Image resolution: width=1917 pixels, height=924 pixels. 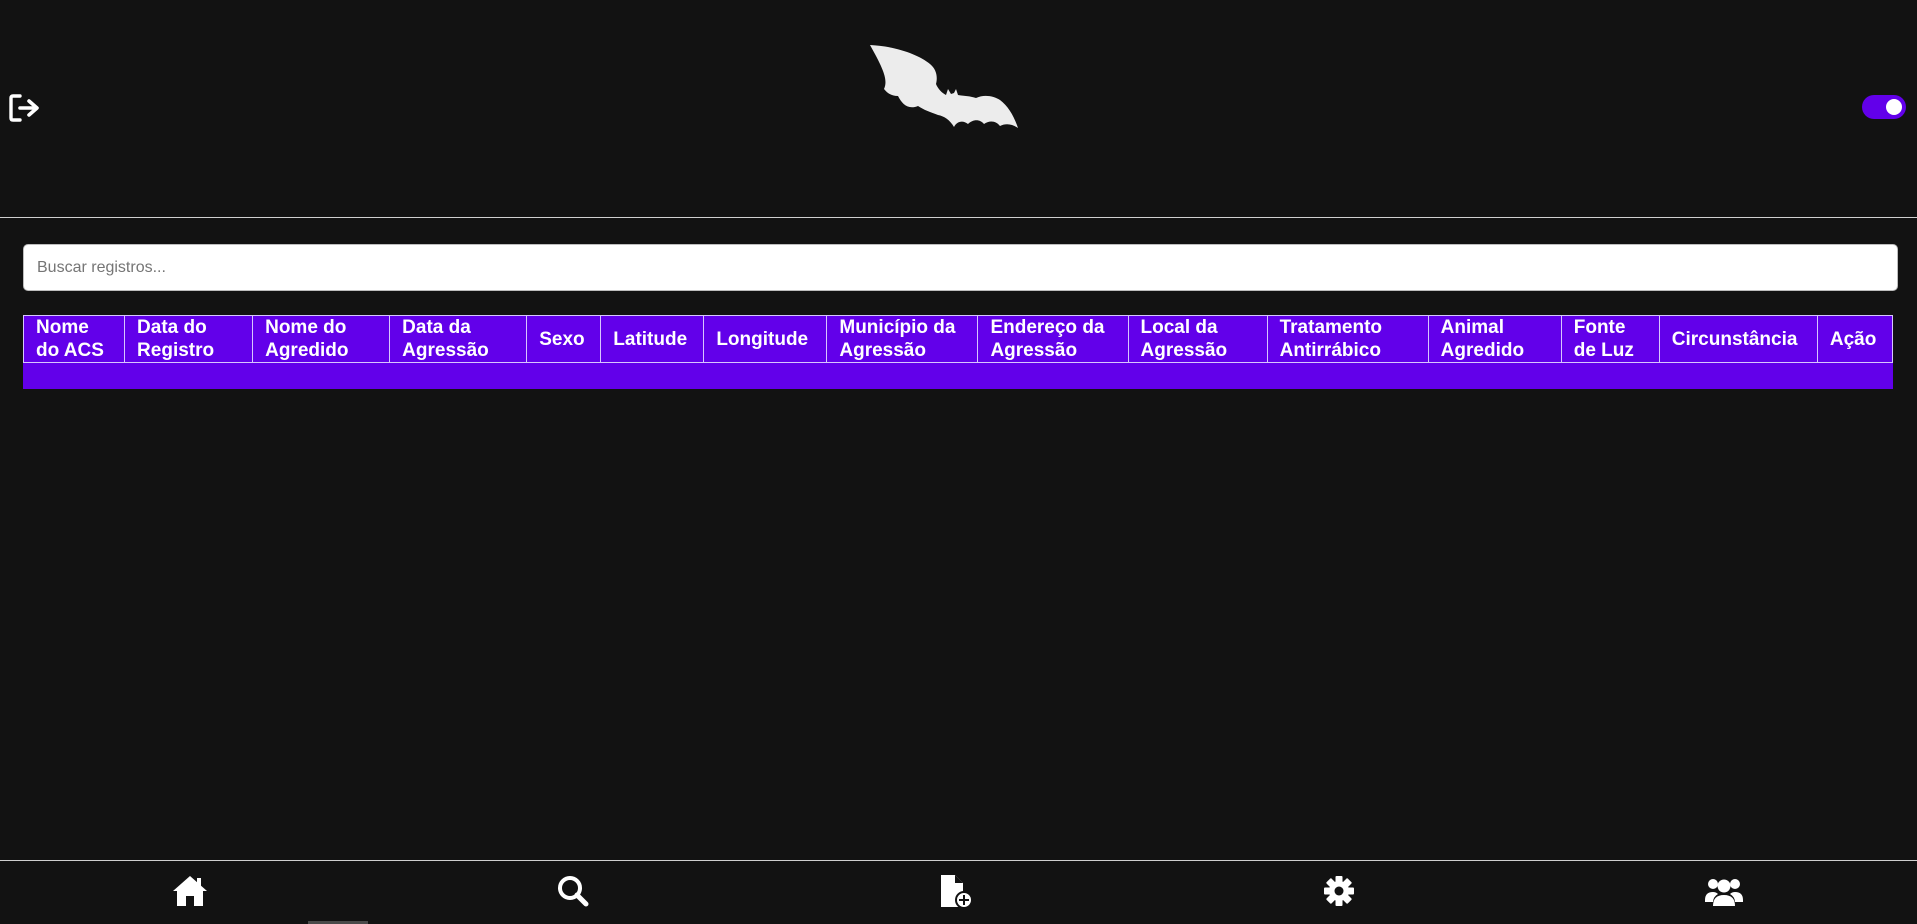 What do you see at coordinates (960, 267) in the screenshot?
I see `search-input` at bounding box center [960, 267].